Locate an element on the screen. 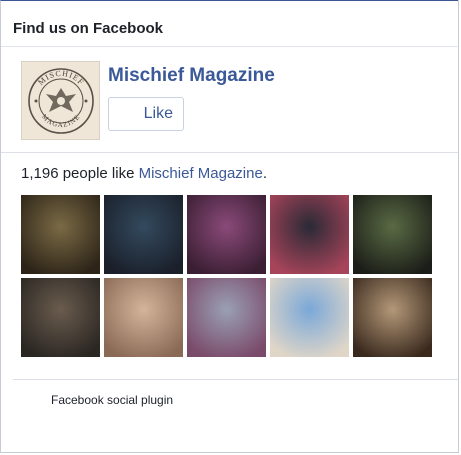 This screenshot has width=461, height=455. widget-title: Find us on Facebook is located at coordinates (88, 28).